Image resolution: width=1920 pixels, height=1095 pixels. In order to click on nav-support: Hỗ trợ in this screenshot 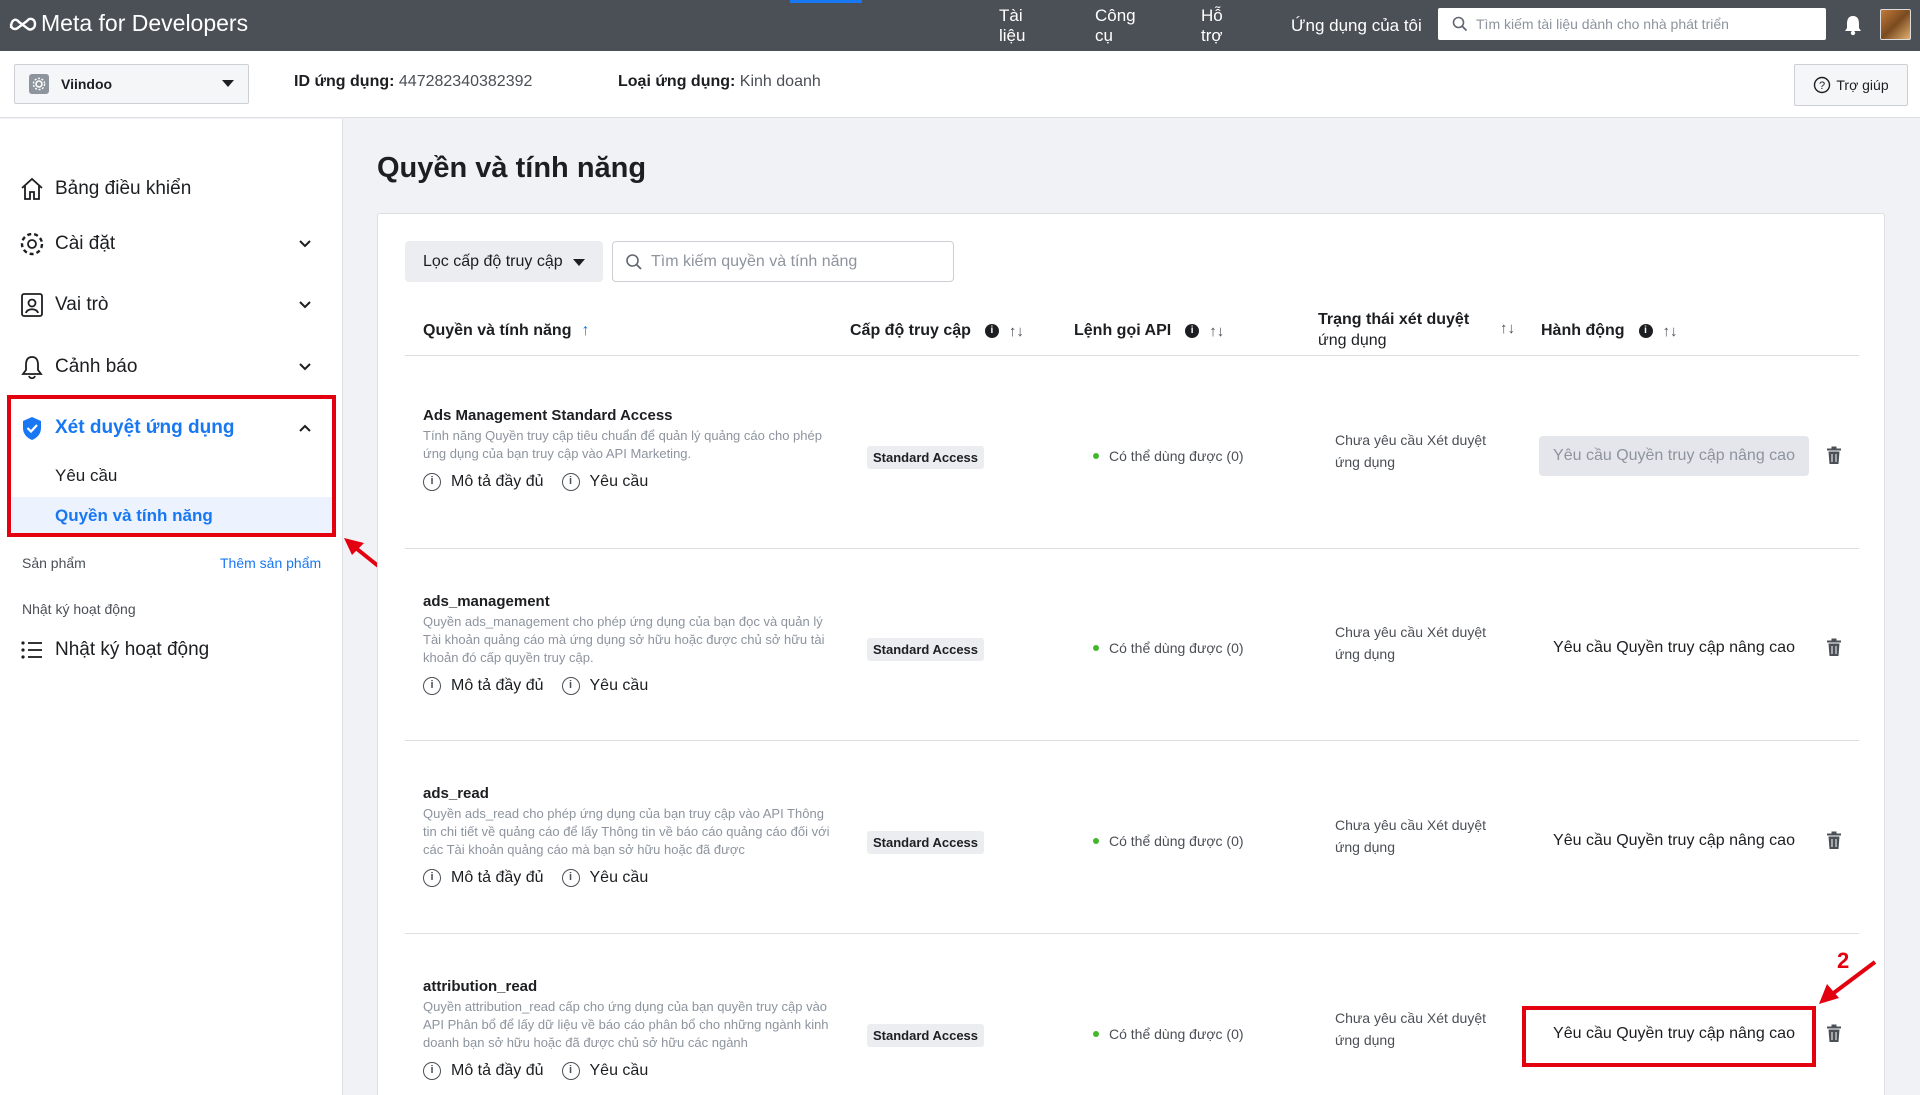, I will do `click(1212, 26)`.